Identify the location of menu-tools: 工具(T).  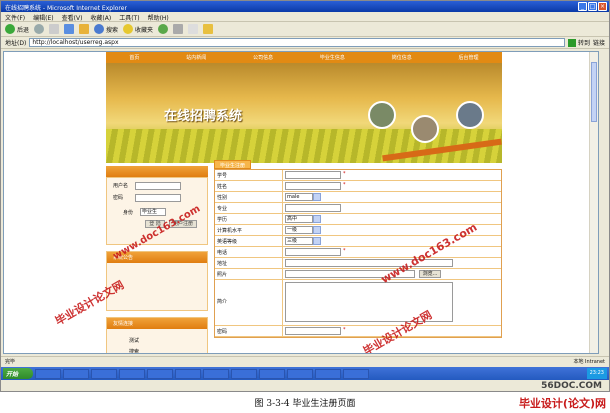
(129, 17).